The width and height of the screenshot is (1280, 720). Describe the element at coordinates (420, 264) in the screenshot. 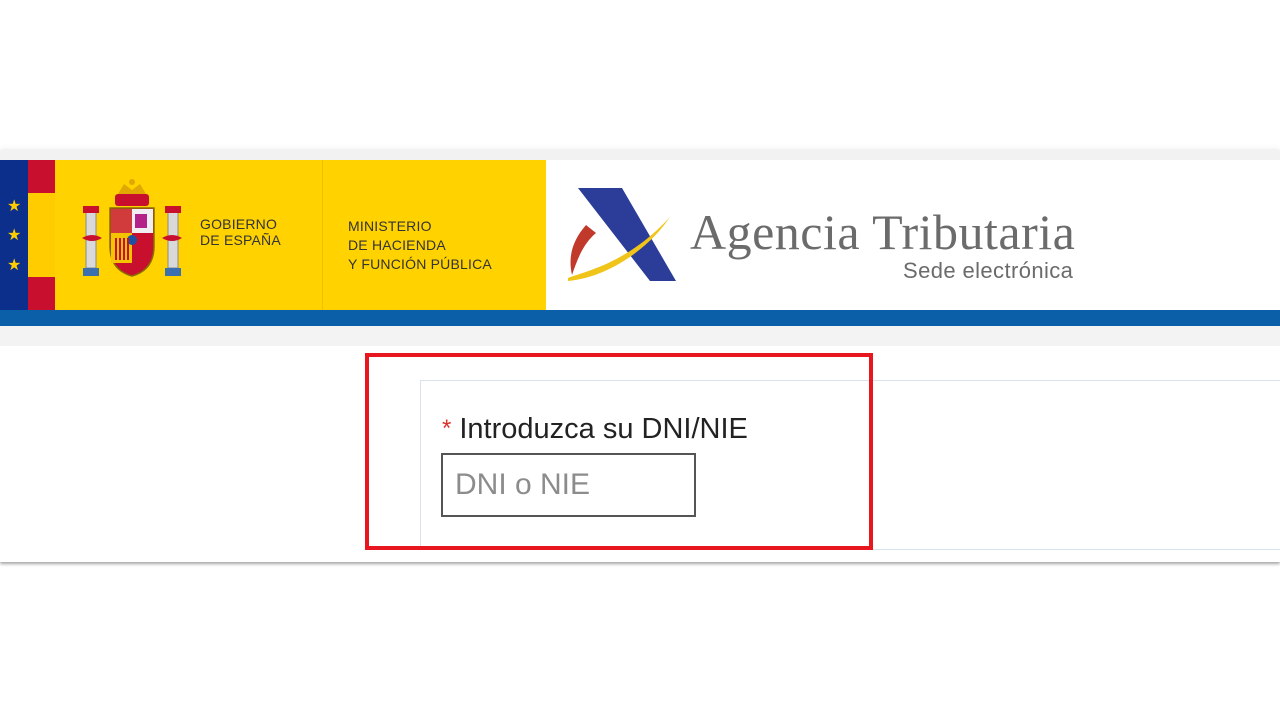

I see `ministry-line: Y FUNCIÓN PÚBLICA` at that location.